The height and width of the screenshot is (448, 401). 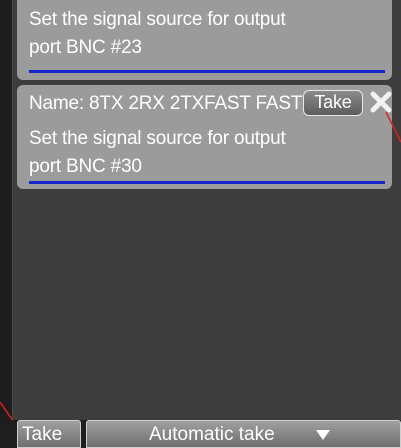 What do you see at coordinates (49, 434) in the screenshot?
I see `take-button: Take` at bounding box center [49, 434].